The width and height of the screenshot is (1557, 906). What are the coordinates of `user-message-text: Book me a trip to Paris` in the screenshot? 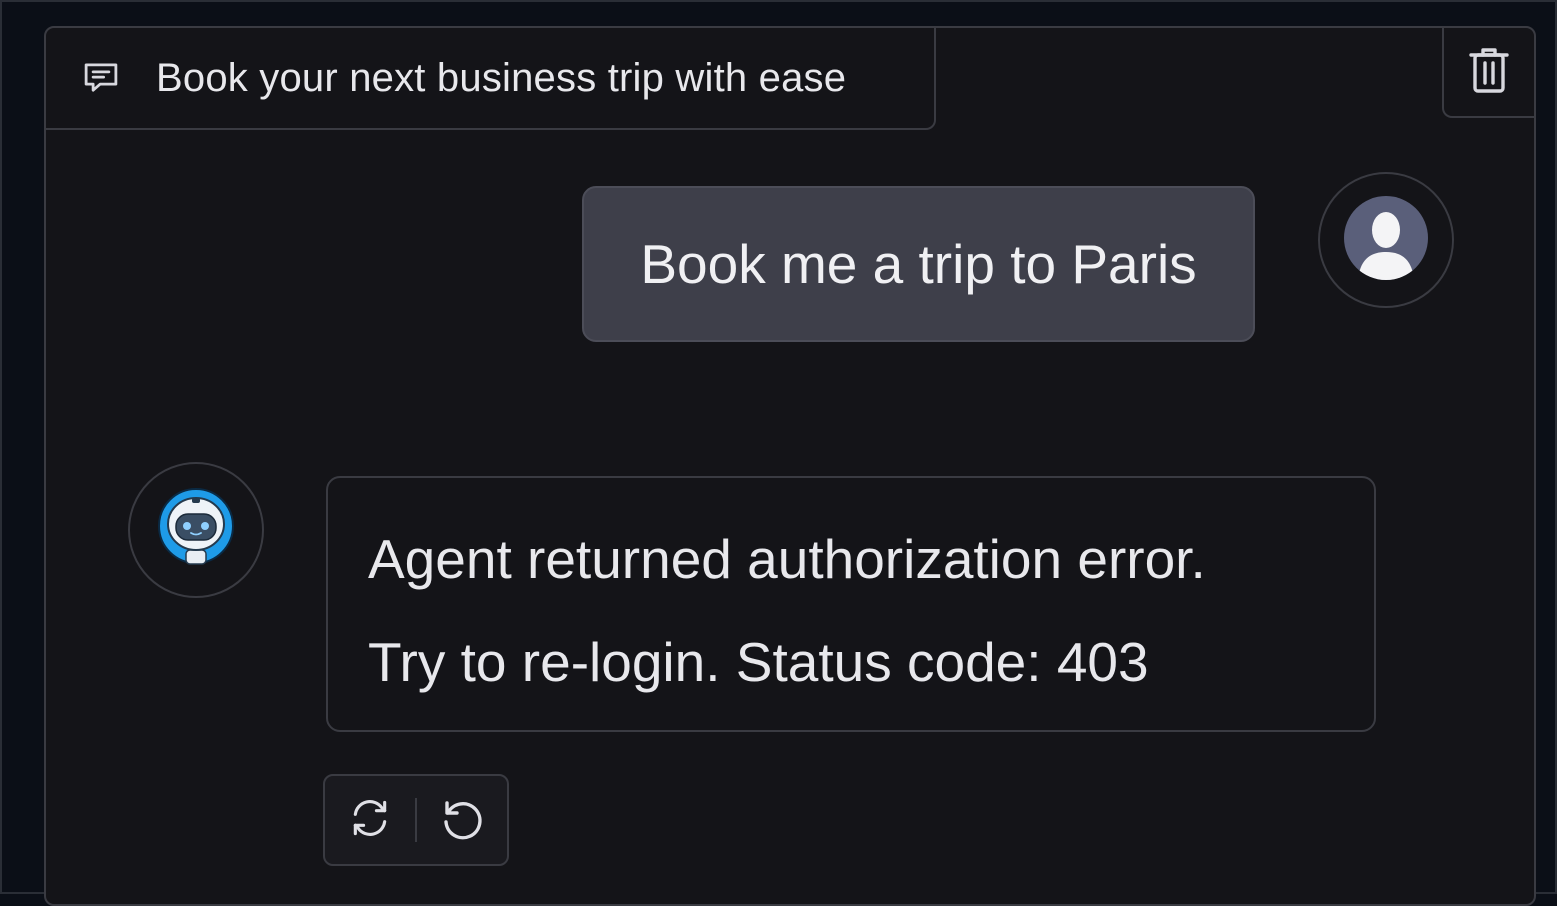 It's located at (918, 264).